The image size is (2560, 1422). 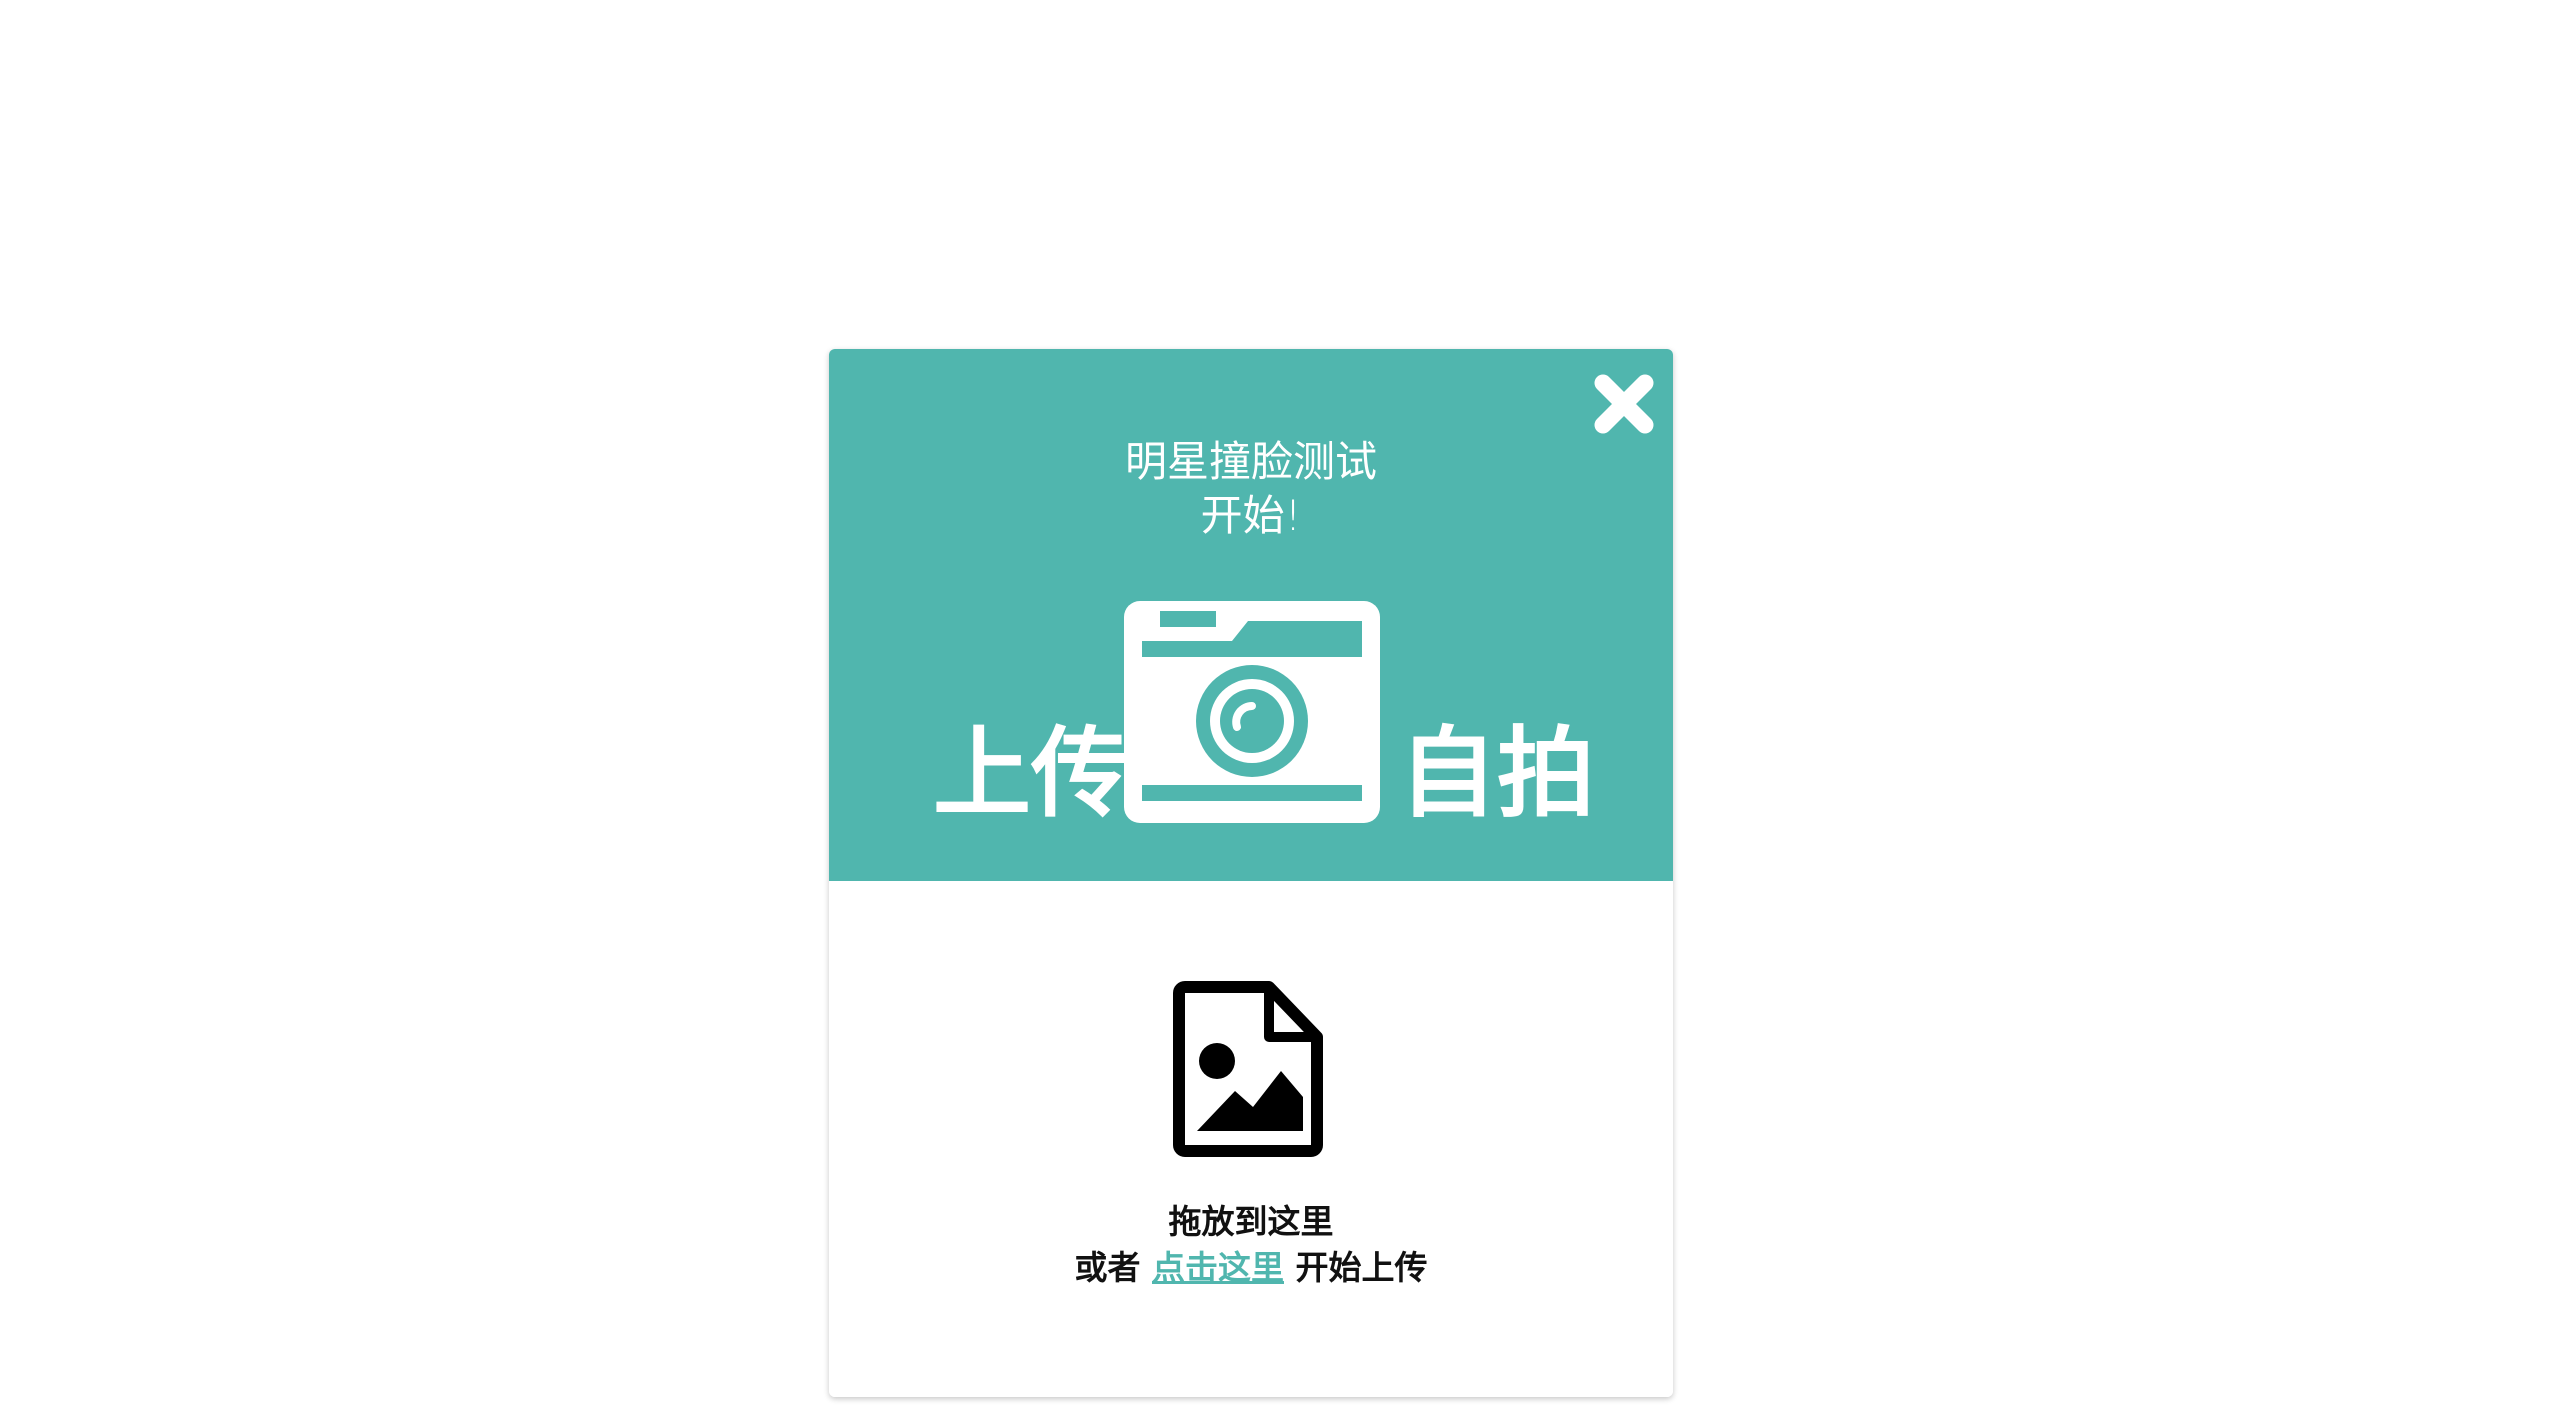 I want to click on drop-instructions: 拖放到这里 或者 点击这里 开始上传, so click(x=1251, y=1245).